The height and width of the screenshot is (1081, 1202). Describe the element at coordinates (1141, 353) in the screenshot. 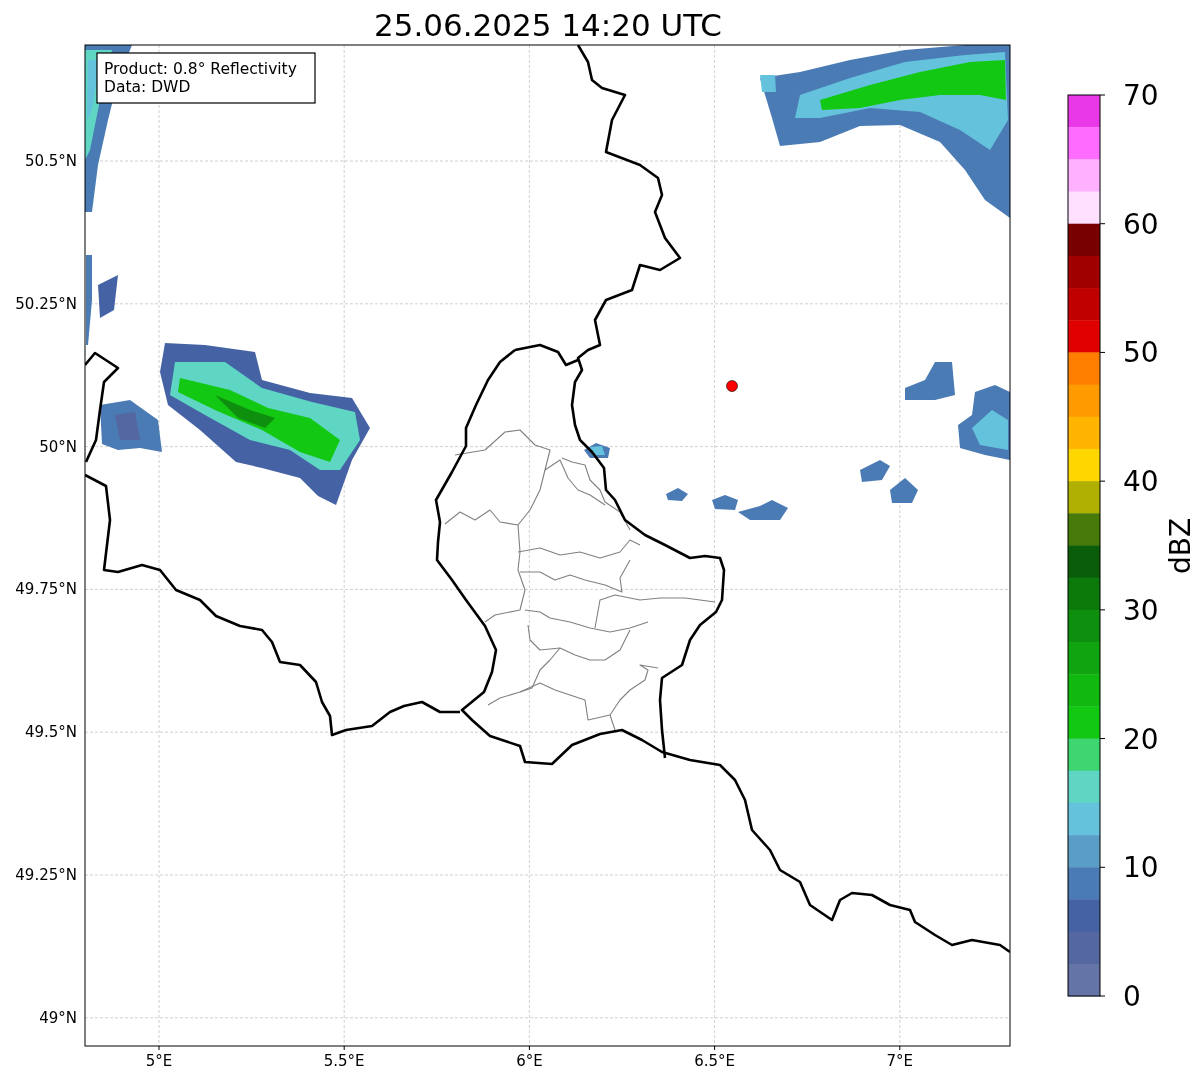

I see `colorbar-tick-label: 50` at that location.